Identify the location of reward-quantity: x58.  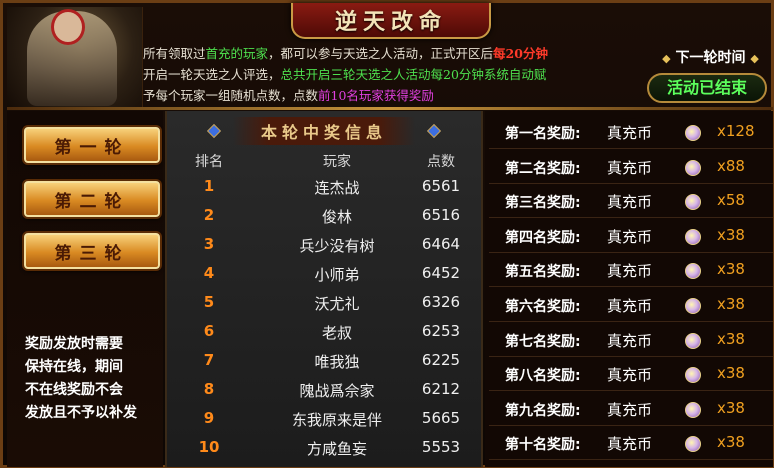
(731, 200).